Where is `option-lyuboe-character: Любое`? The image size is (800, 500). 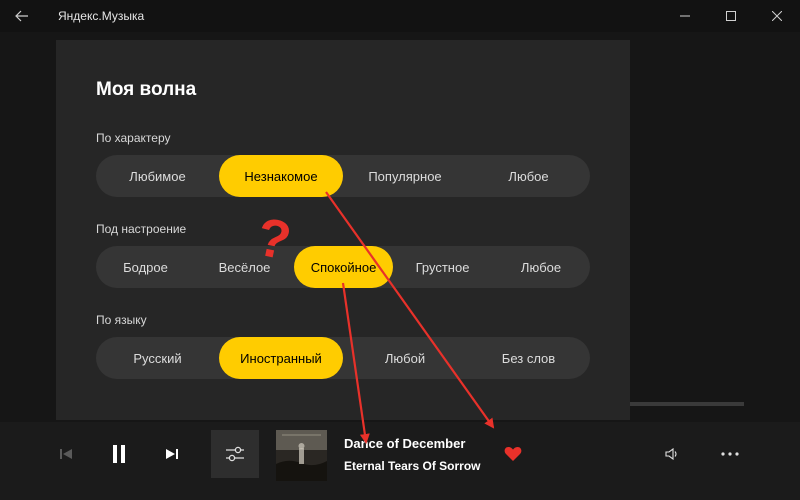
option-lyuboe-character: Любое is located at coordinates (528, 176).